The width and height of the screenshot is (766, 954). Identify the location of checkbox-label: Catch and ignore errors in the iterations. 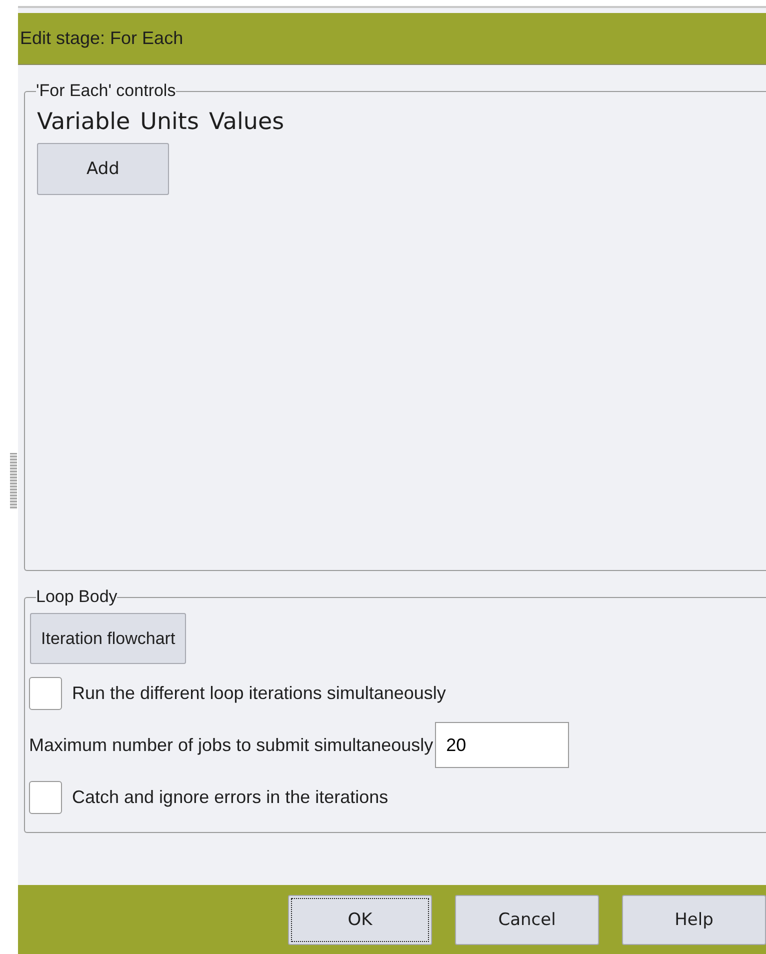
(230, 797).